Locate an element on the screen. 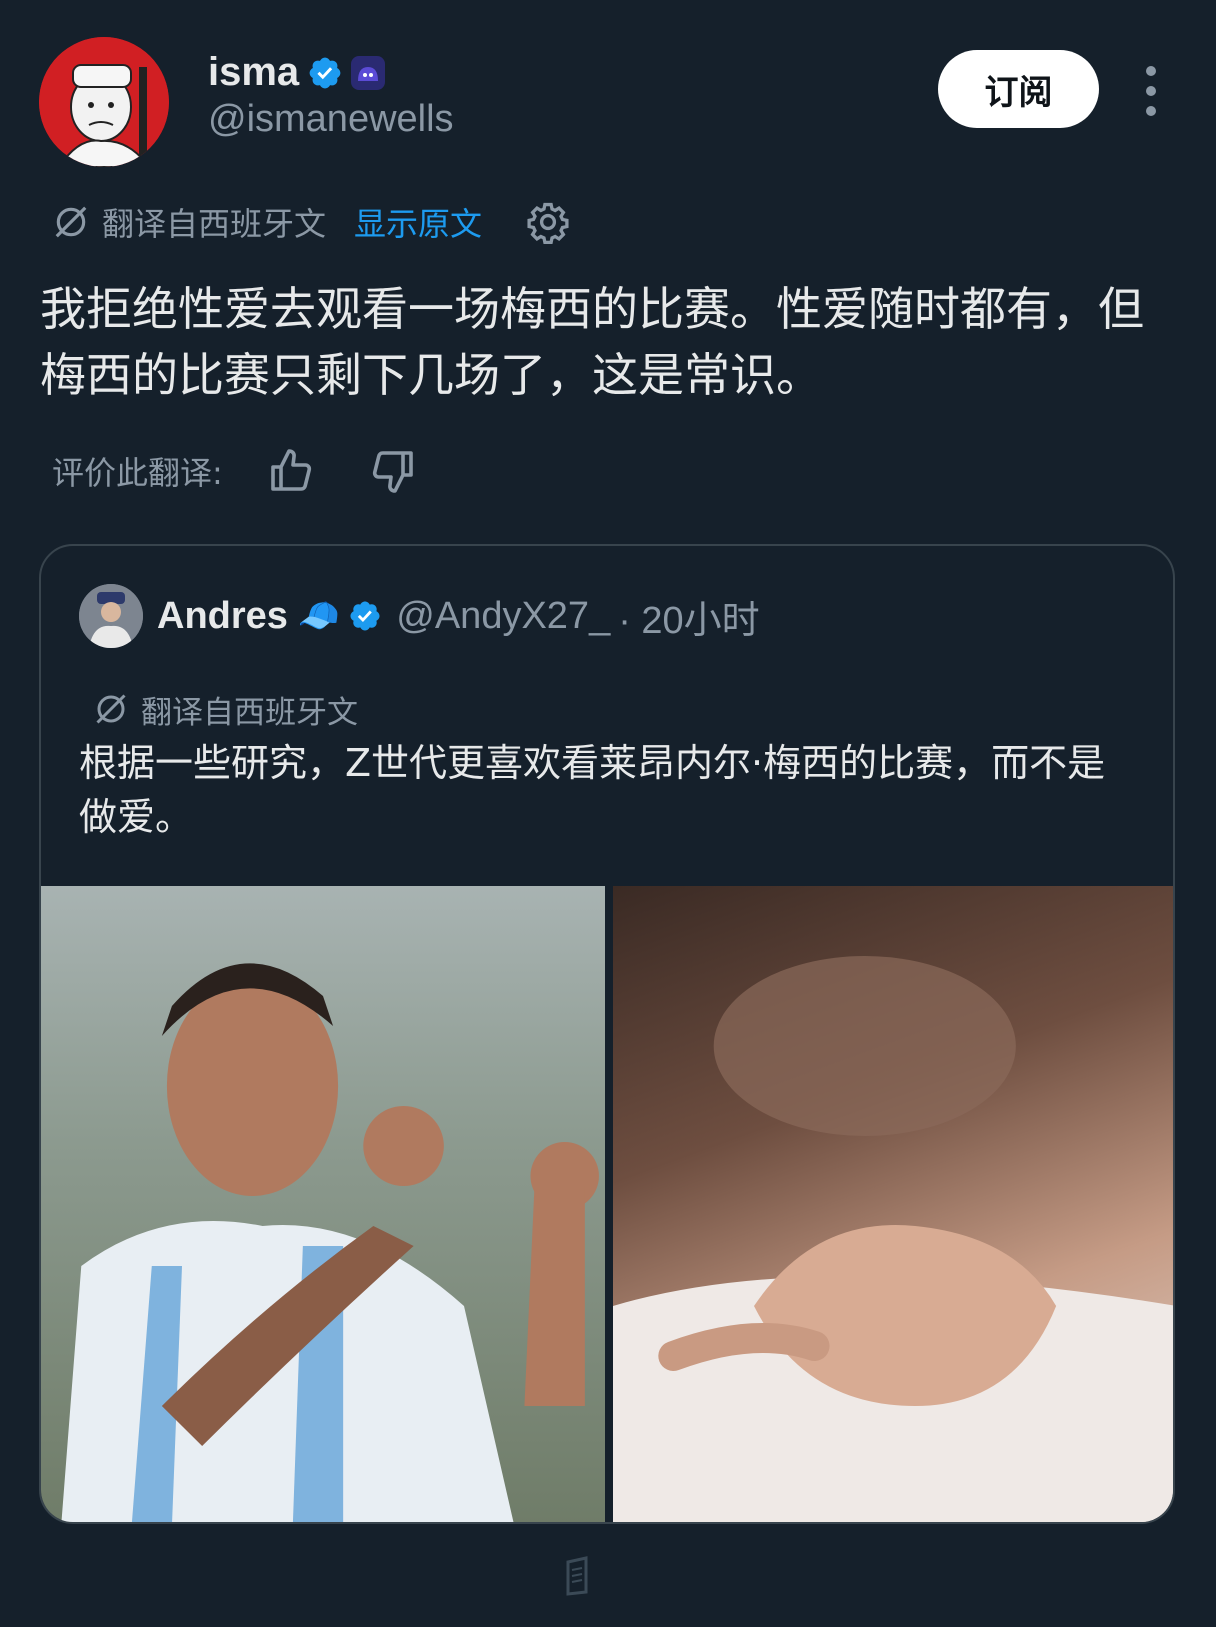 The height and width of the screenshot is (1627, 1216). affiliate-badge-glyph is located at coordinates (368, 73).